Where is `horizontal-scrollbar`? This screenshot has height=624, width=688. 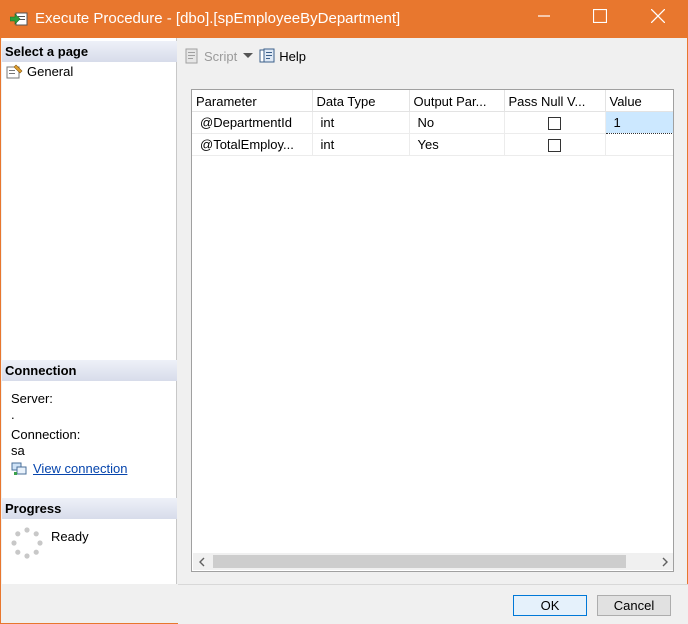
horizontal-scrollbar is located at coordinates (433, 561).